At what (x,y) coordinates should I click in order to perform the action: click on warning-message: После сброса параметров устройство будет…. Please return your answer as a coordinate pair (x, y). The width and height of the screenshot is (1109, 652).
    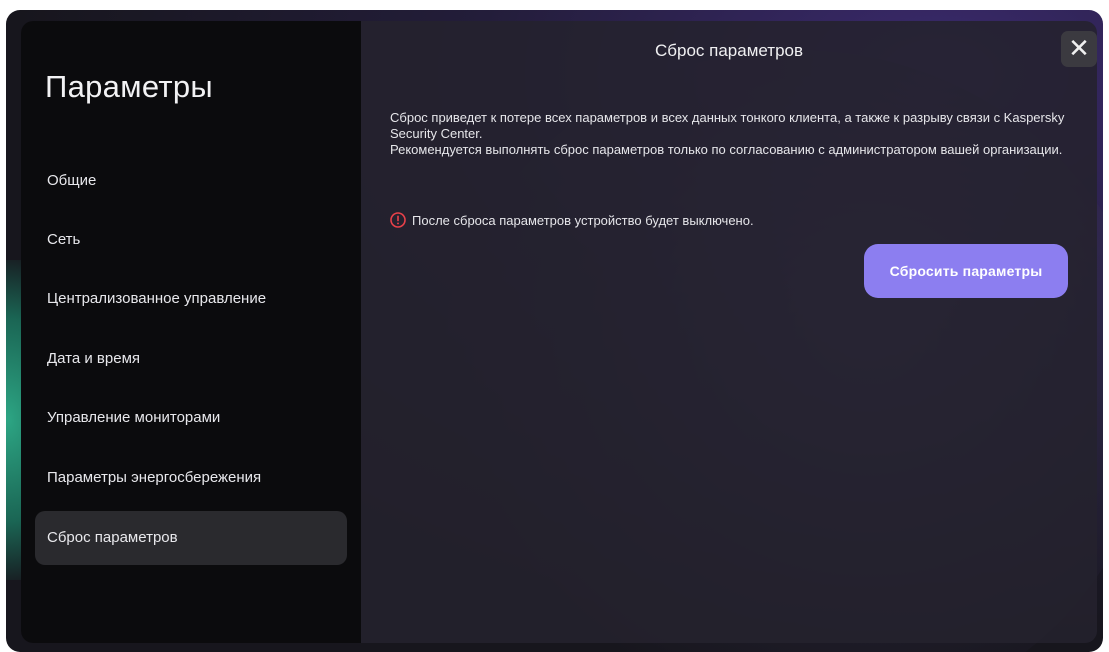
    Looking at the image, I should click on (572, 220).